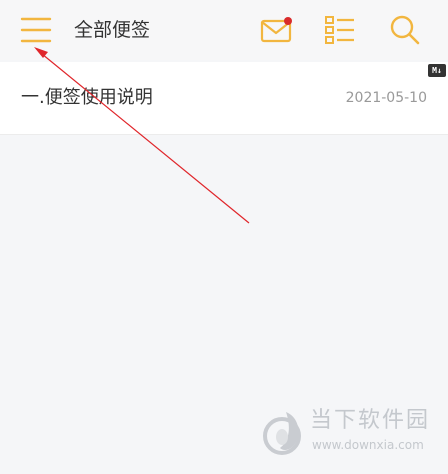  What do you see at coordinates (36, 30) in the screenshot?
I see `menu-icon` at bounding box center [36, 30].